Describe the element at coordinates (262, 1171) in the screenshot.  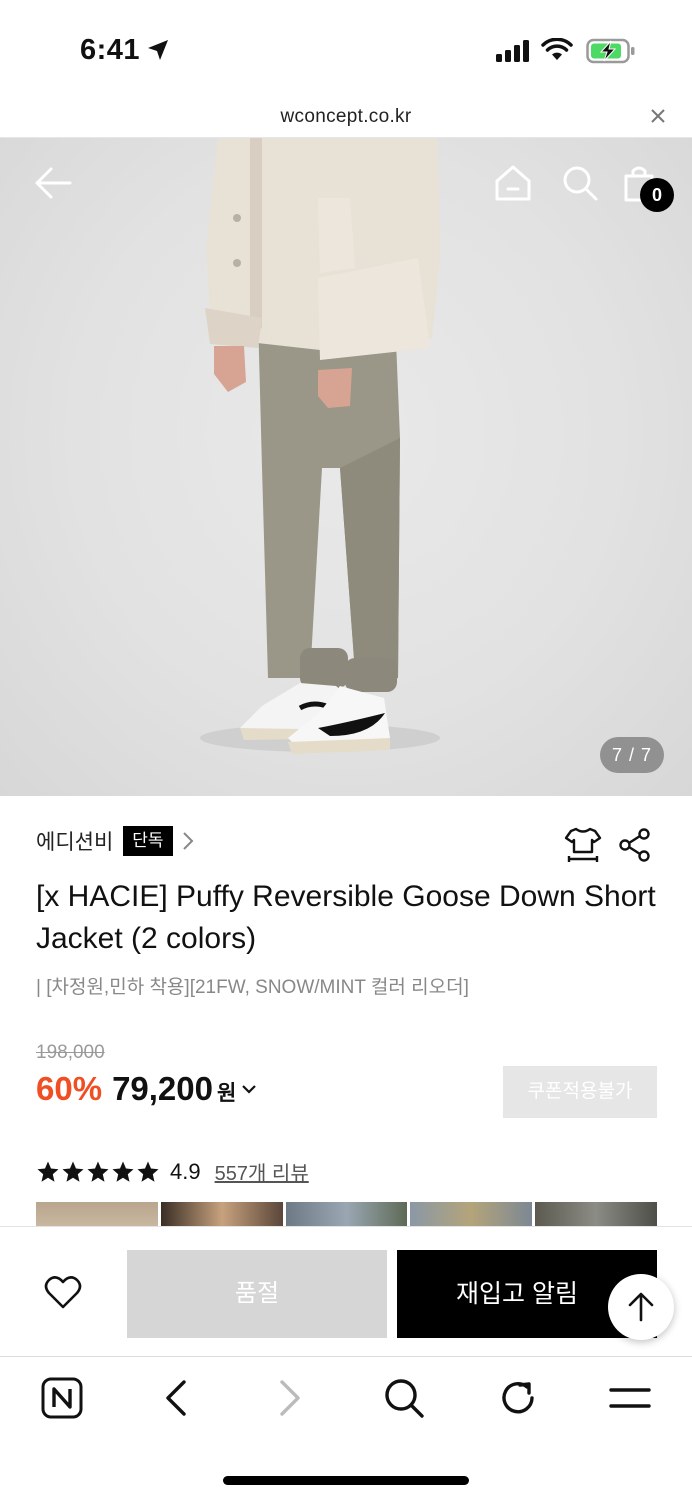
I see `review-count-link: 557개 리뷰` at that location.